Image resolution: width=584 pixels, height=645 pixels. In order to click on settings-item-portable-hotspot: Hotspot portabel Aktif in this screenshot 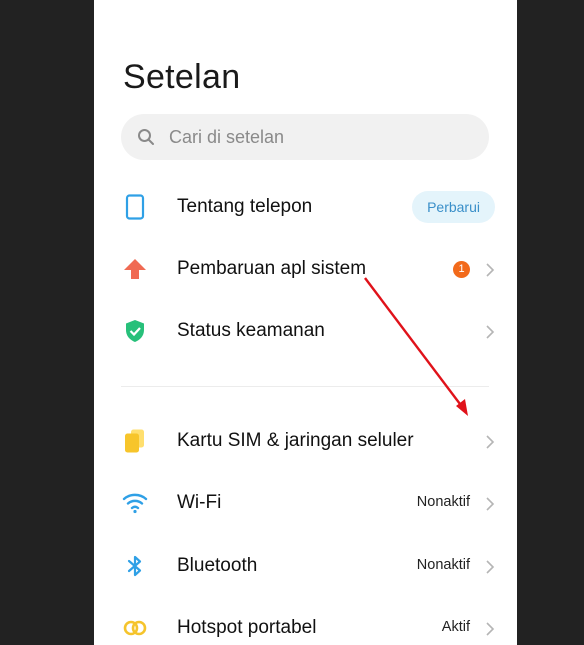, I will do `click(305, 621)`.